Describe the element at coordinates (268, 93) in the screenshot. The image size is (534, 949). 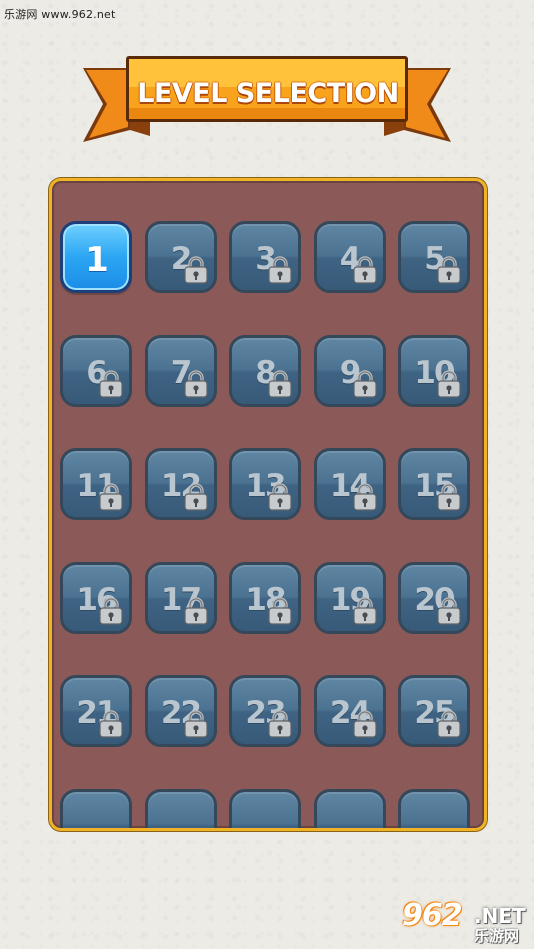
I see `page-title: LEVEL SELECTION` at that location.